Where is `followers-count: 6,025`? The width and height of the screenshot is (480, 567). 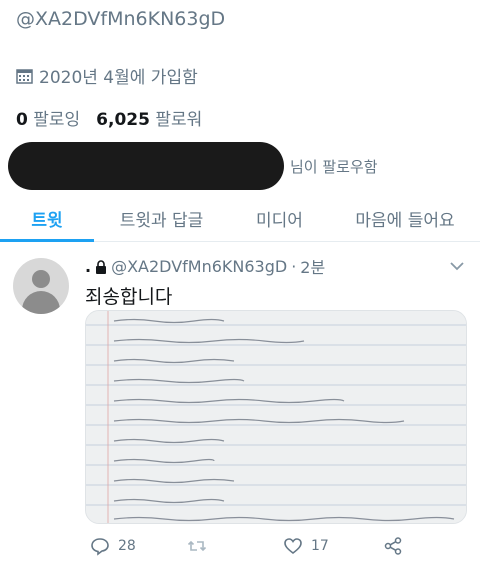
followers-count: 6,025 is located at coordinates (123, 120).